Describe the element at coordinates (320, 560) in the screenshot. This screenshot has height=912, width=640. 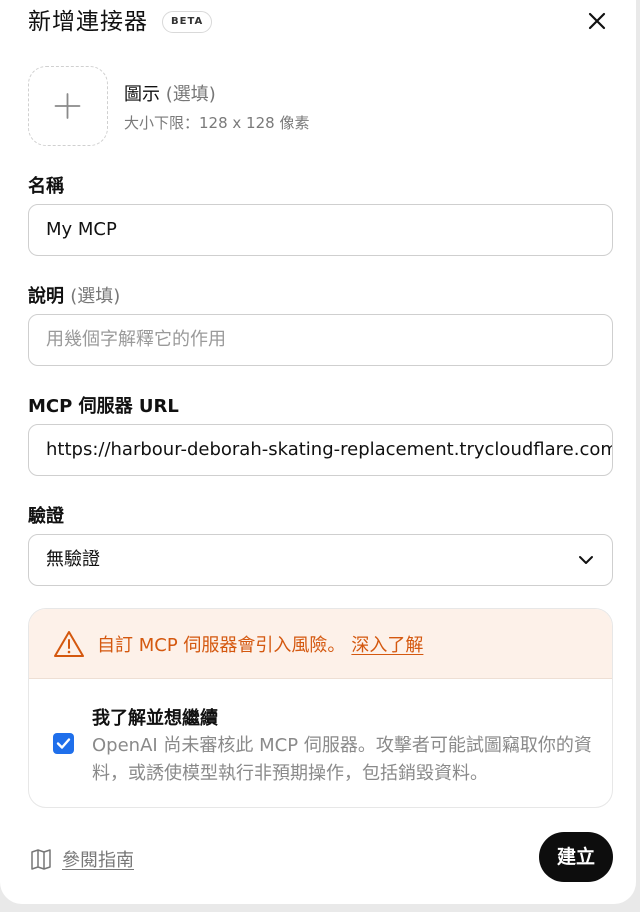
I see `auth-select: 無驗證` at that location.